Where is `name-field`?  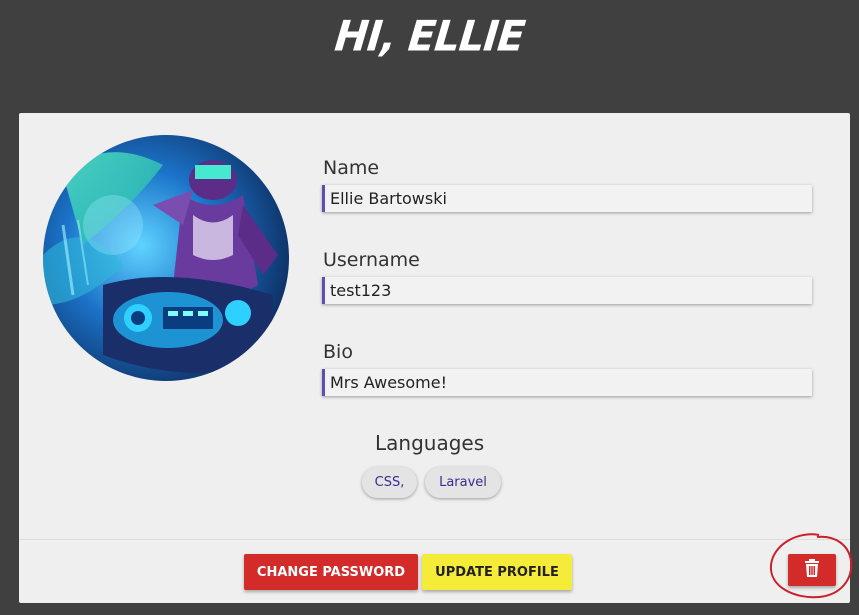
name-field is located at coordinates (567, 198).